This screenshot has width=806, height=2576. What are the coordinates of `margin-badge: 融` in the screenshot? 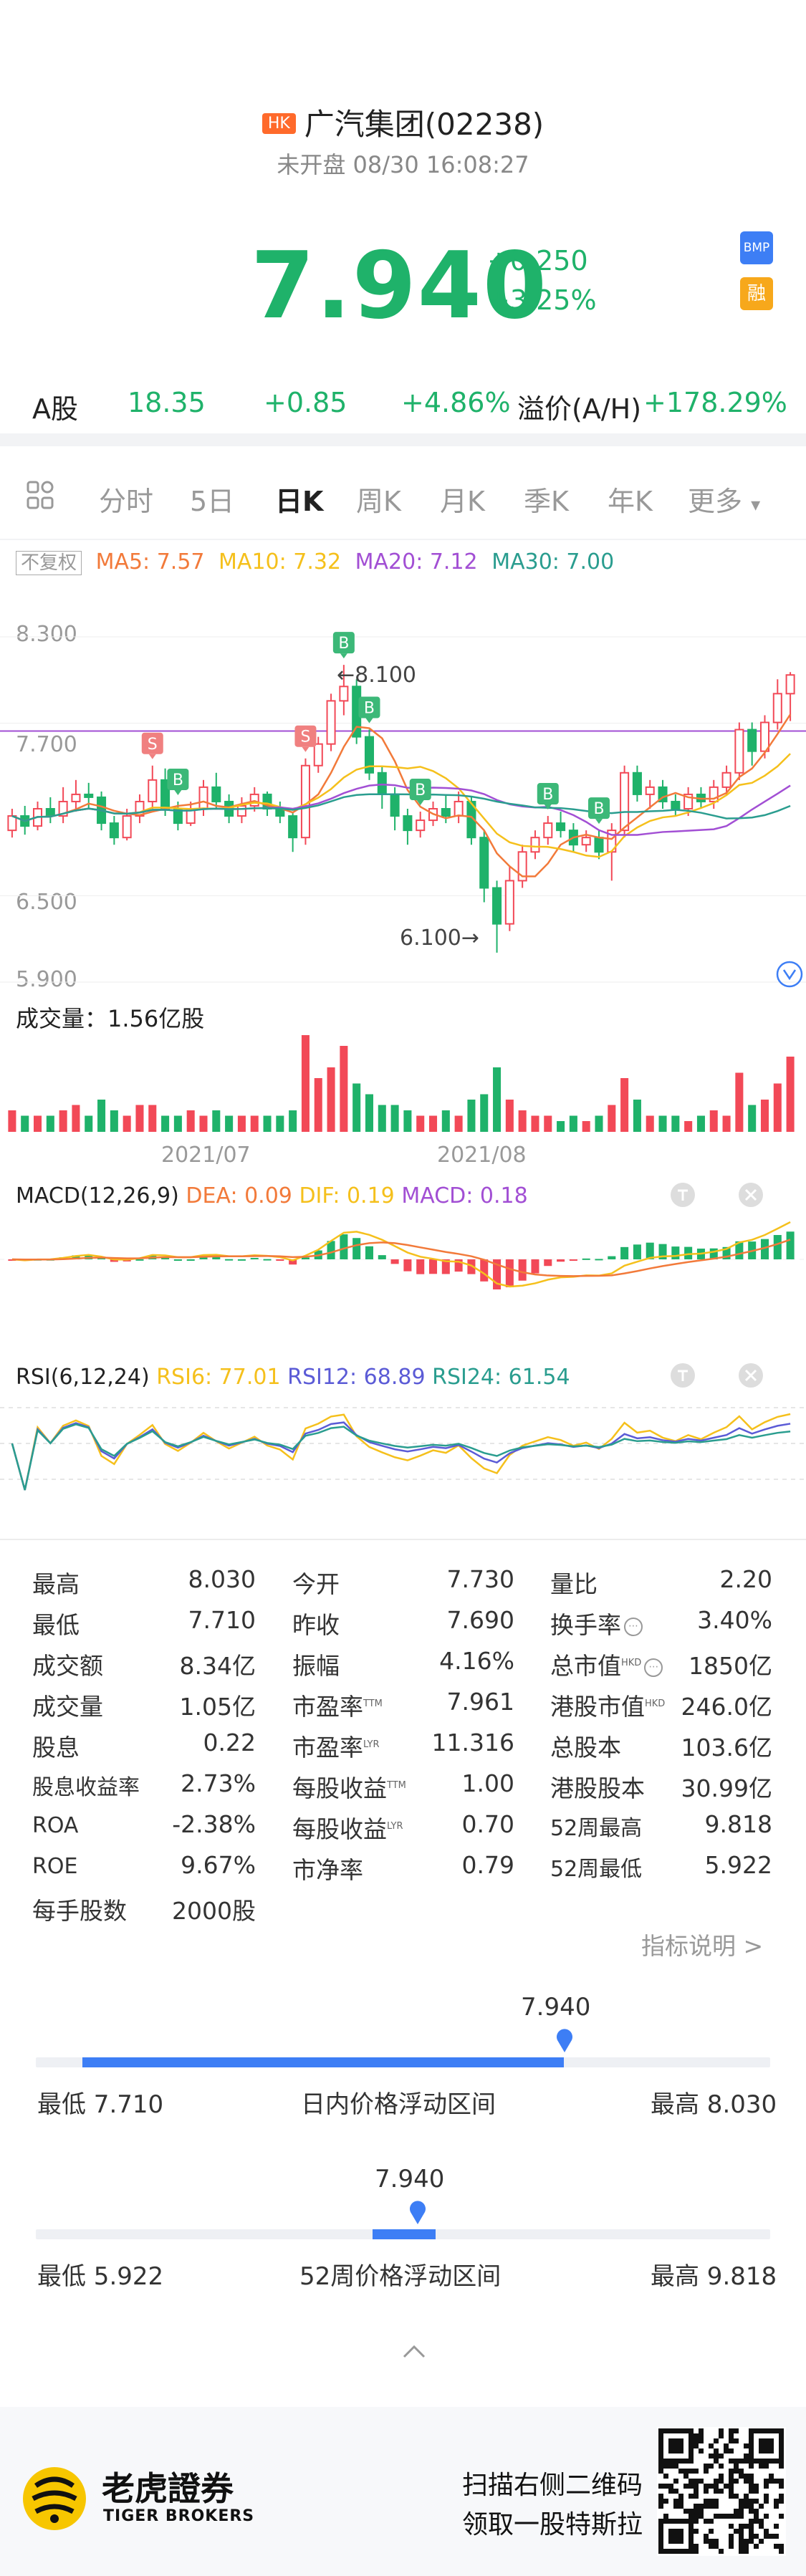 It's located at (756, 293).